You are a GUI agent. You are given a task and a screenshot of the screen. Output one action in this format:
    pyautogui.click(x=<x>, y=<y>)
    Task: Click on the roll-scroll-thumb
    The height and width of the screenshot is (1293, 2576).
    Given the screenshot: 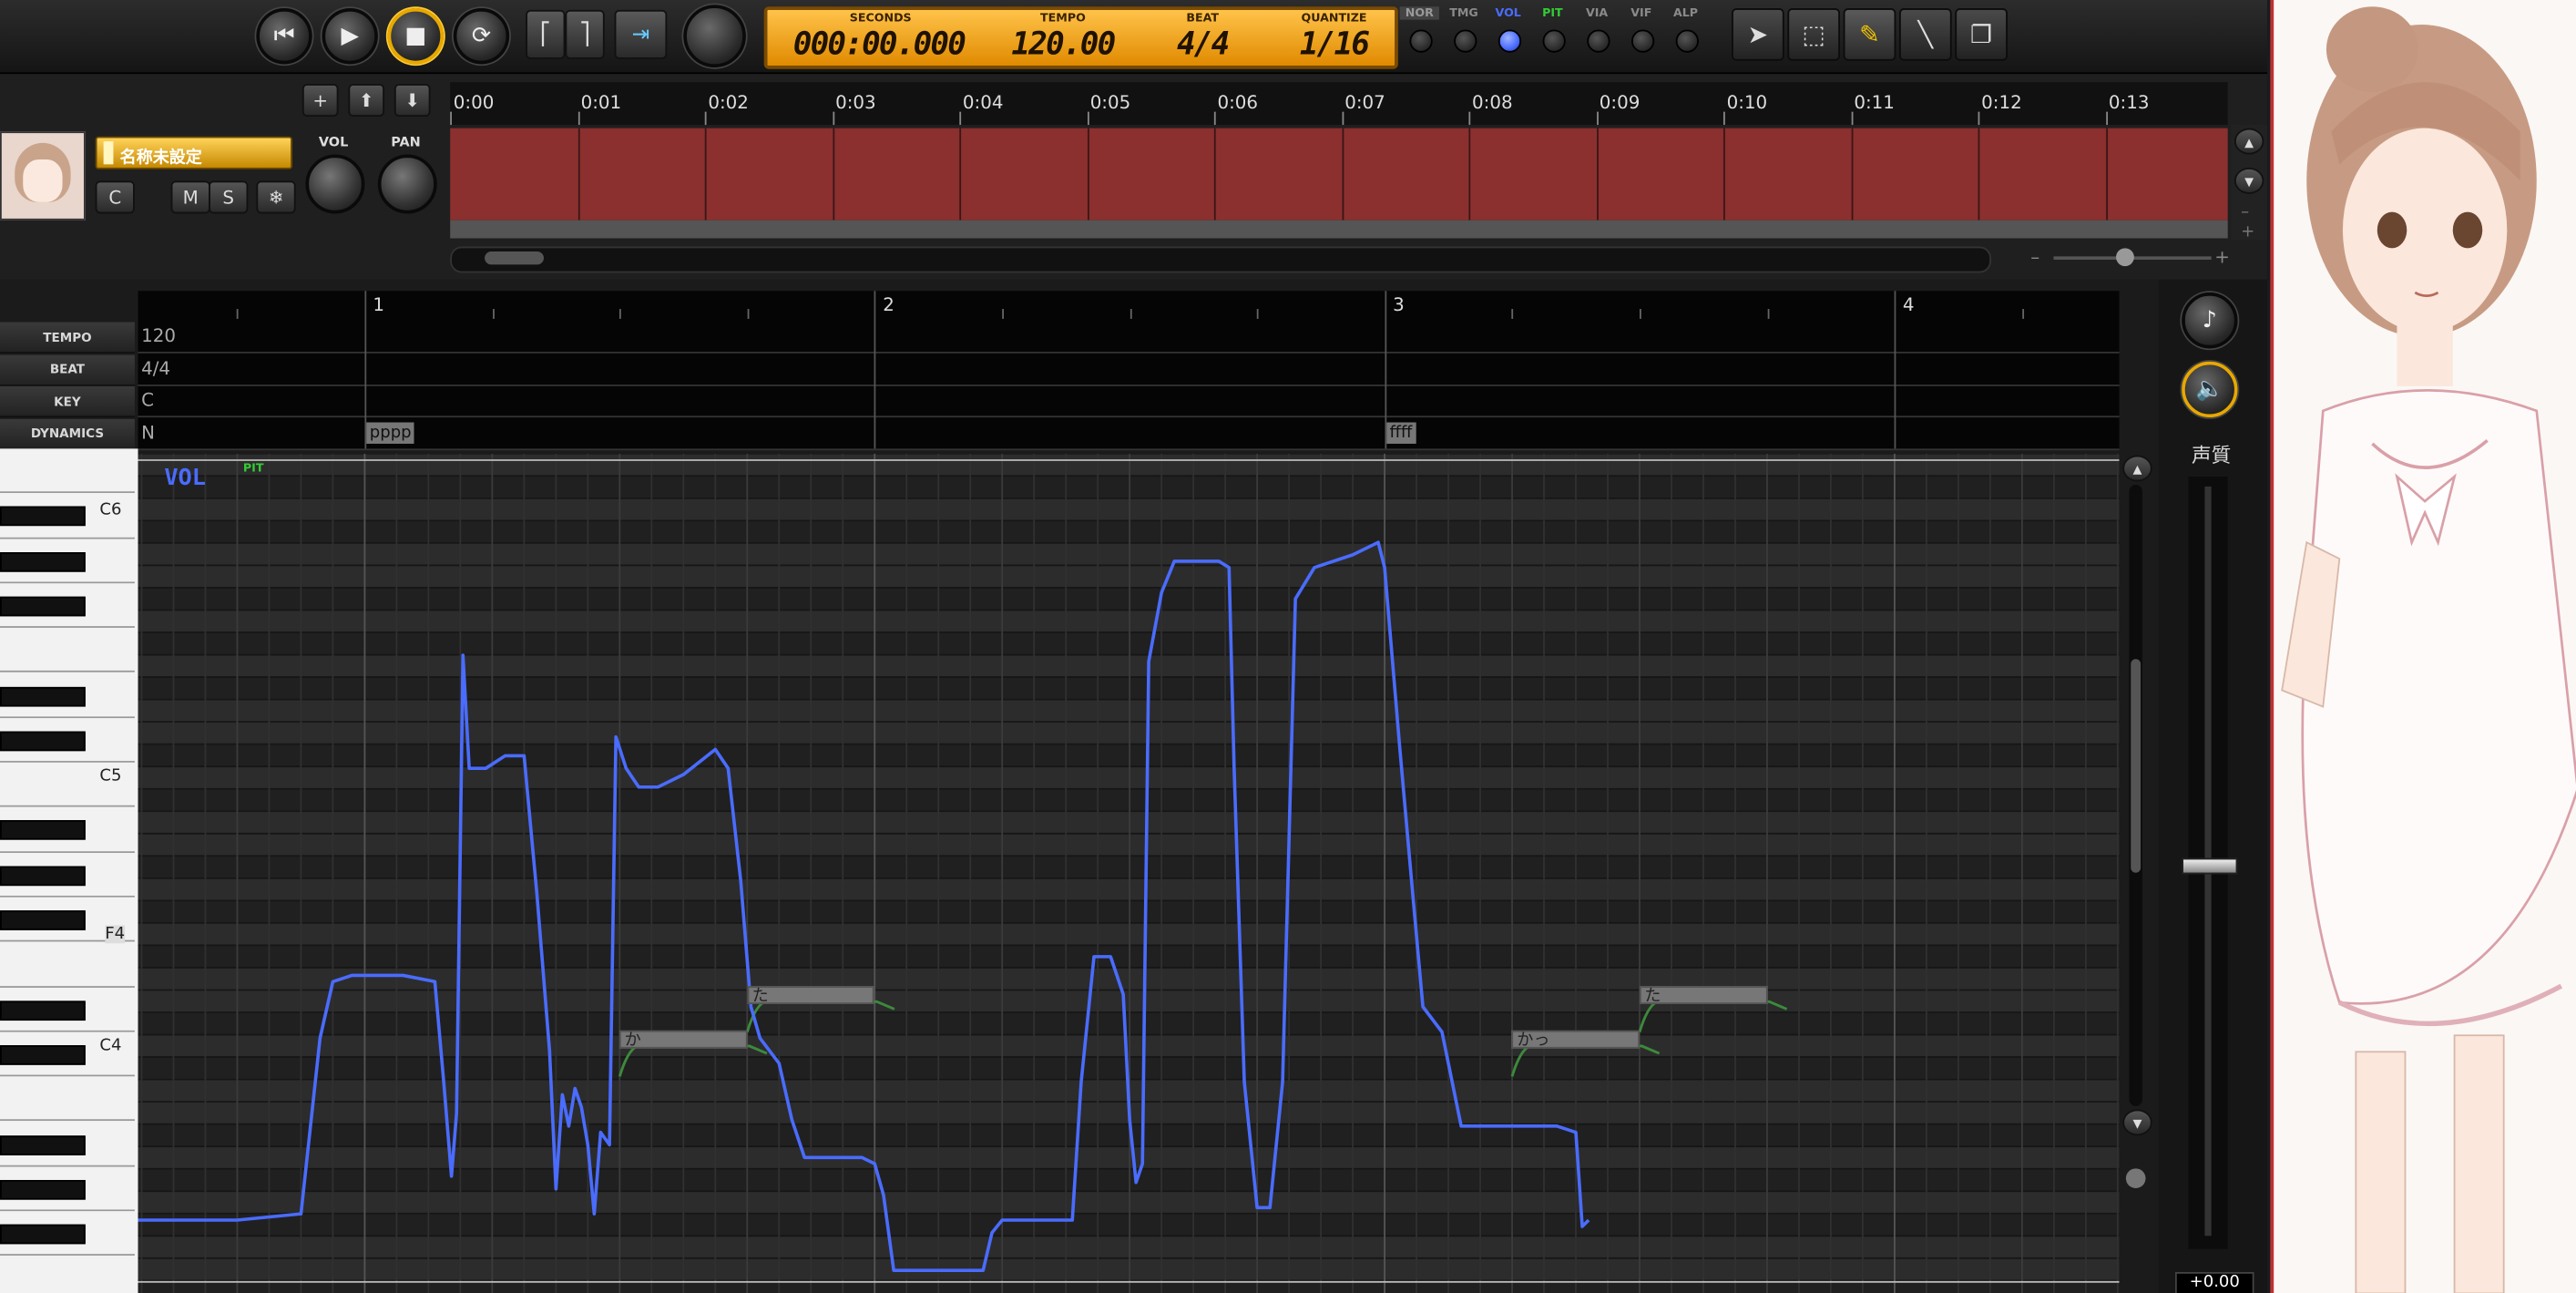 What is the action you would take?
    pyautogui.click(x=2136, y=766)
    